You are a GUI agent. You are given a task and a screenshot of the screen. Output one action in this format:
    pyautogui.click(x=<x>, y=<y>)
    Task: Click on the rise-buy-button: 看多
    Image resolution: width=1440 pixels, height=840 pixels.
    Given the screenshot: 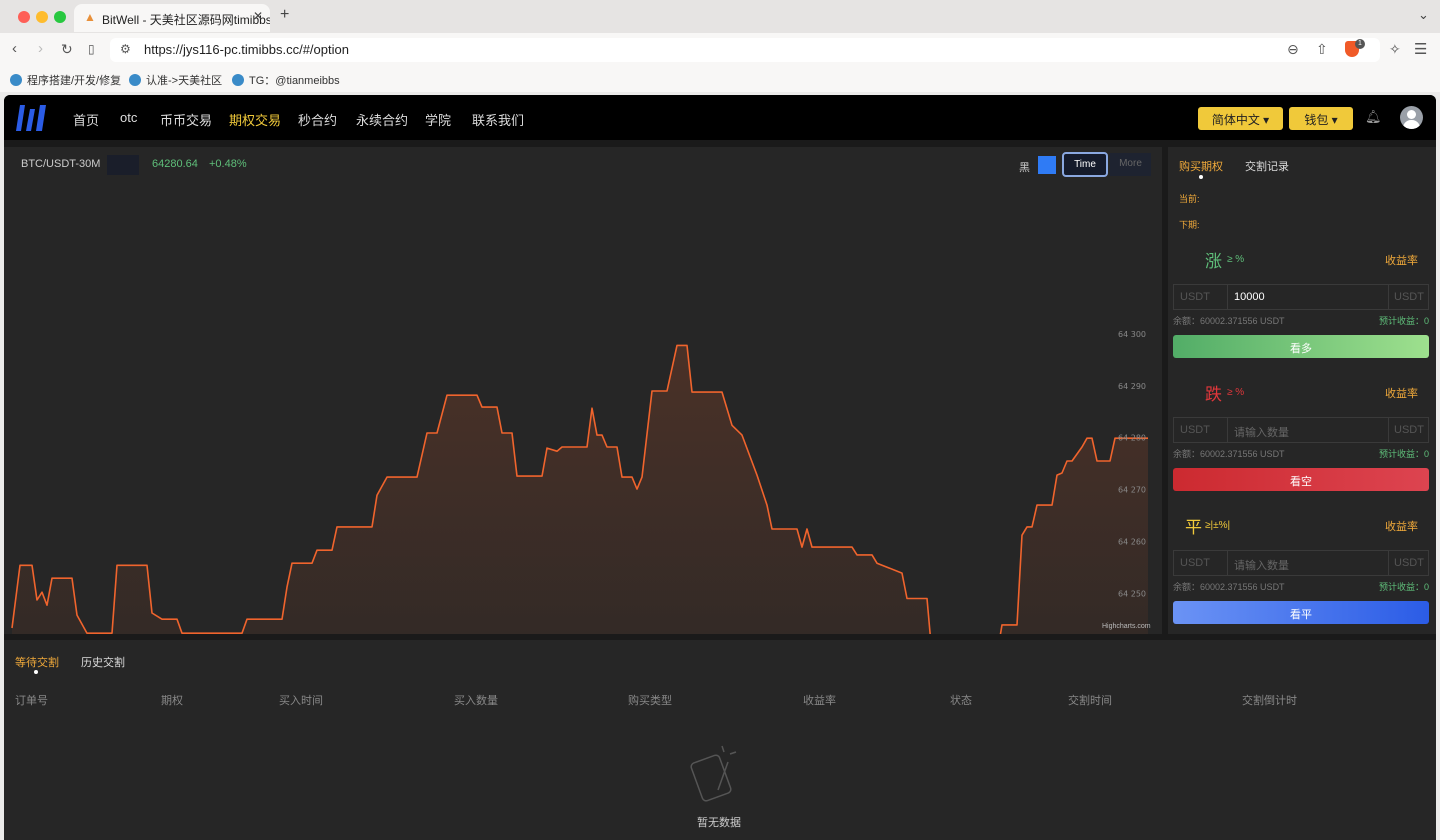 What is the action you would take?
    pyautogui.click(x=1301, y=346)
    